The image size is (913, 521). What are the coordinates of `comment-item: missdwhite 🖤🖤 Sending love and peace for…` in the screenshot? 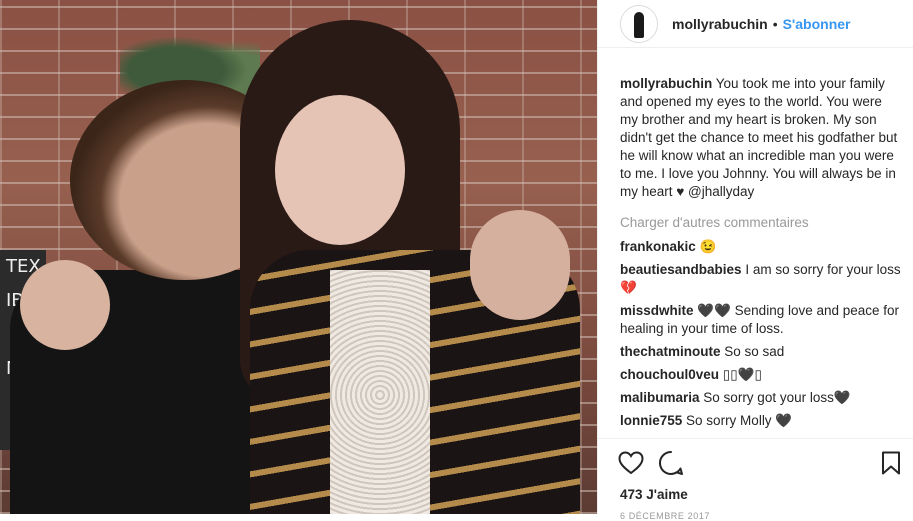 It's located at (761, 320).